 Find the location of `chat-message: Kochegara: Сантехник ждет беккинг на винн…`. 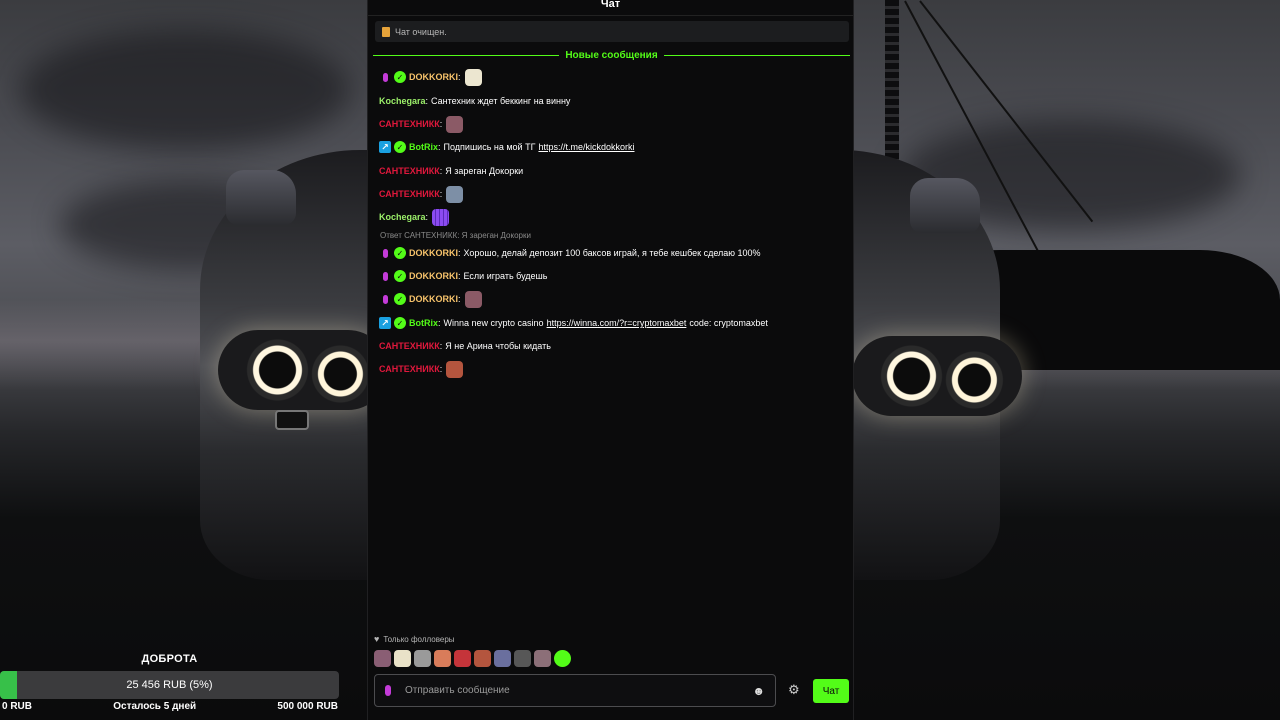

chat-message: Kochegara: Сантехник ждет беккинг на винн… is located at coordinates (474, 101).